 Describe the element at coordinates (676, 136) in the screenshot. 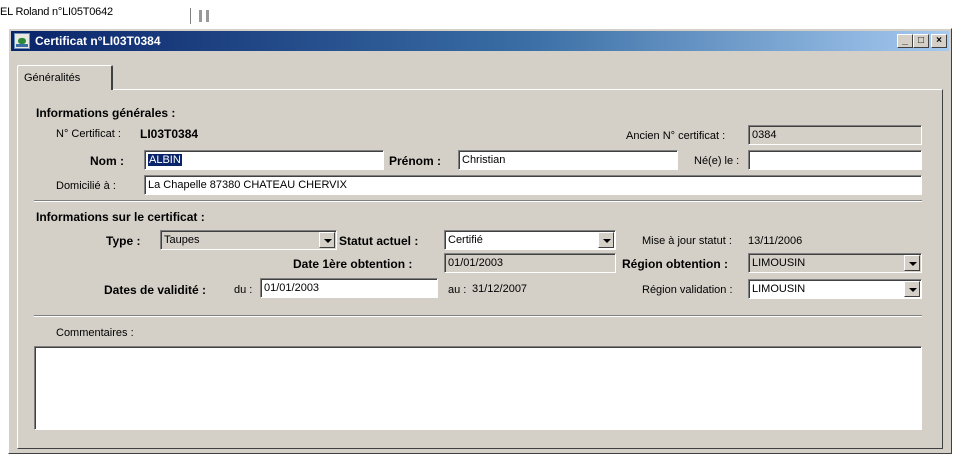

I see `old-cert-label: Ancien N° certificat :` at that location.